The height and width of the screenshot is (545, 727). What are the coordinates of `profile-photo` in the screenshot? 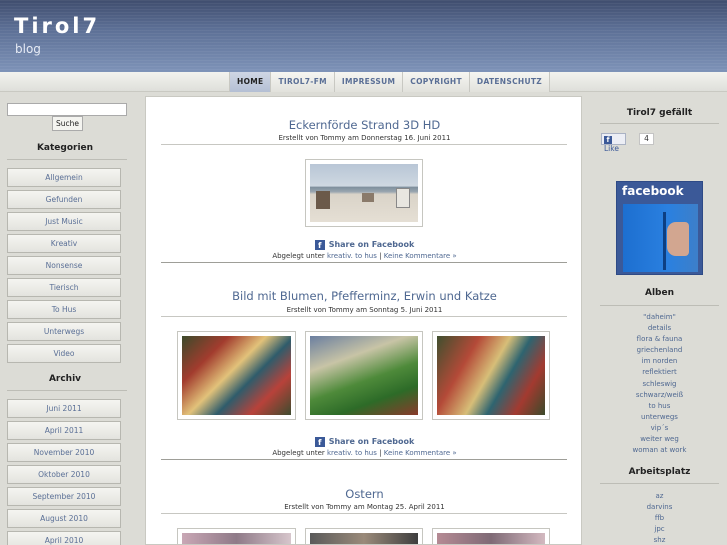 It's located at (660, 238).